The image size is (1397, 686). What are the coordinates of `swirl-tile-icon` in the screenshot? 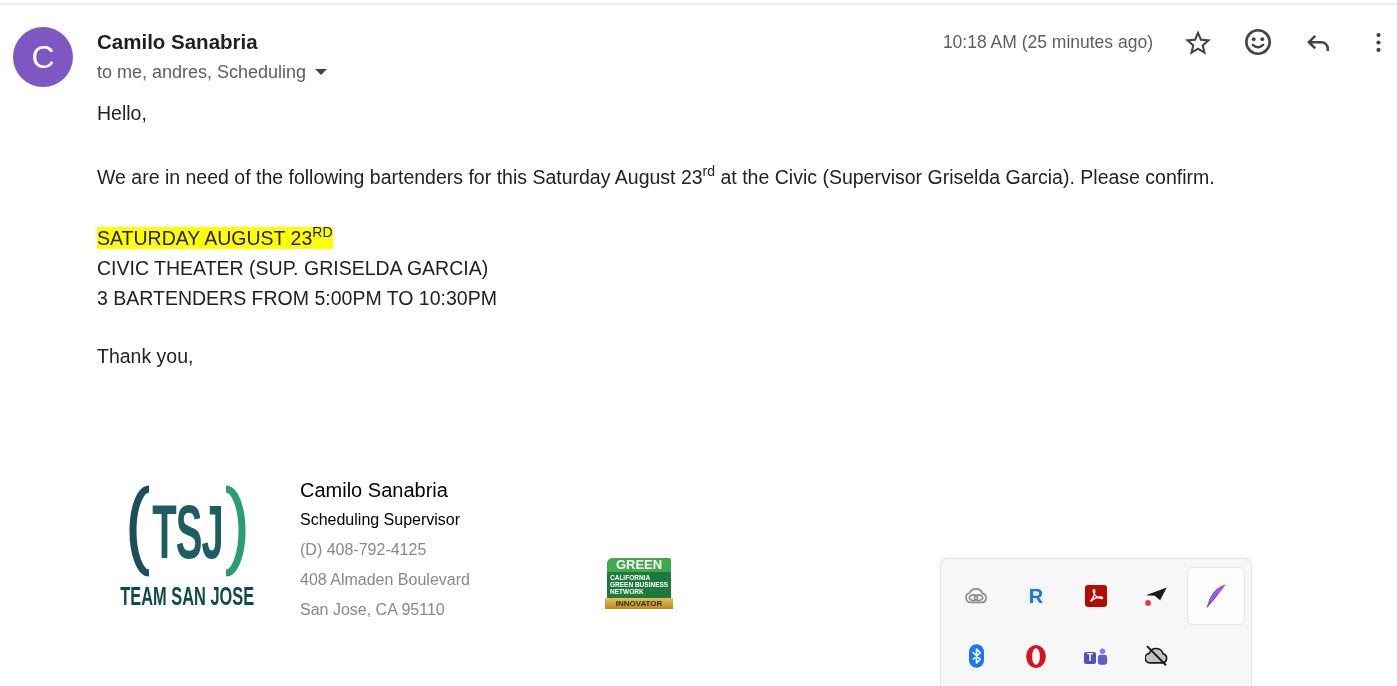 It's located at (1096, 596).